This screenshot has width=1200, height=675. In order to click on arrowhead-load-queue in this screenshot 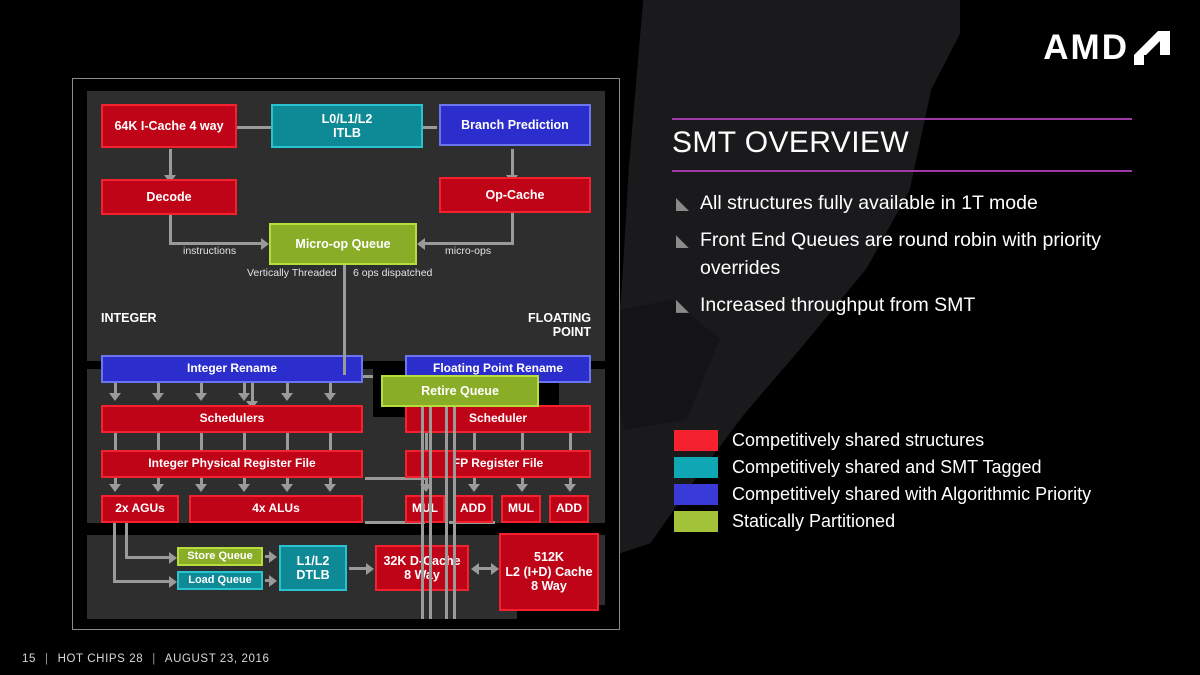, I will do `click(173, 582)`.